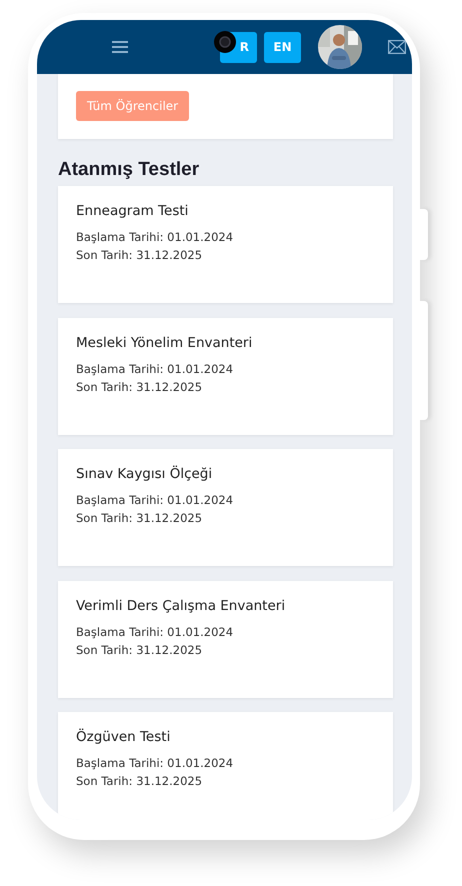 The height and width of the screenshot is (886, 462). I want to click on test-title: Sınav Kaygısı Ölçeği, so click(145, 474).